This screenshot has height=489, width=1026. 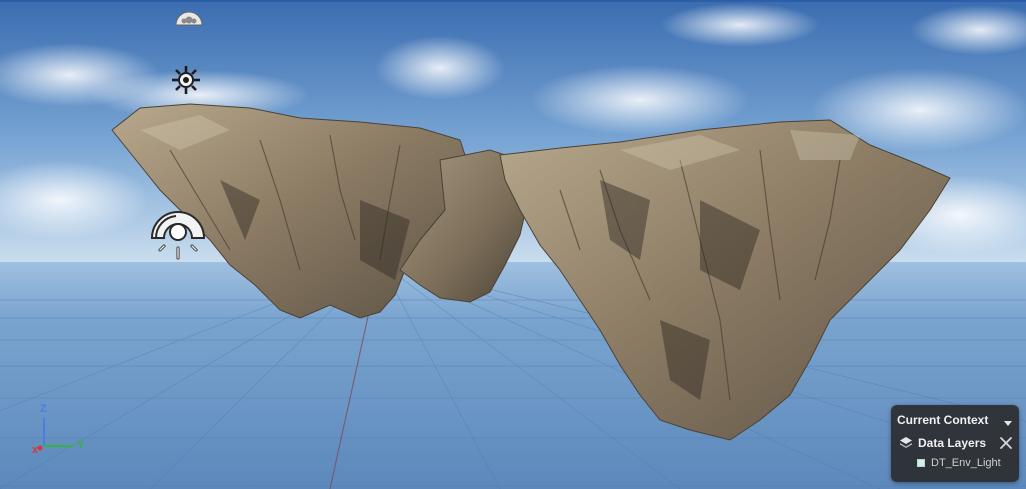 What do you see at coordinates (952, 443) in the screenshot?
I see `data-layers-label: Data Layers` at bounding box center [952, 443].